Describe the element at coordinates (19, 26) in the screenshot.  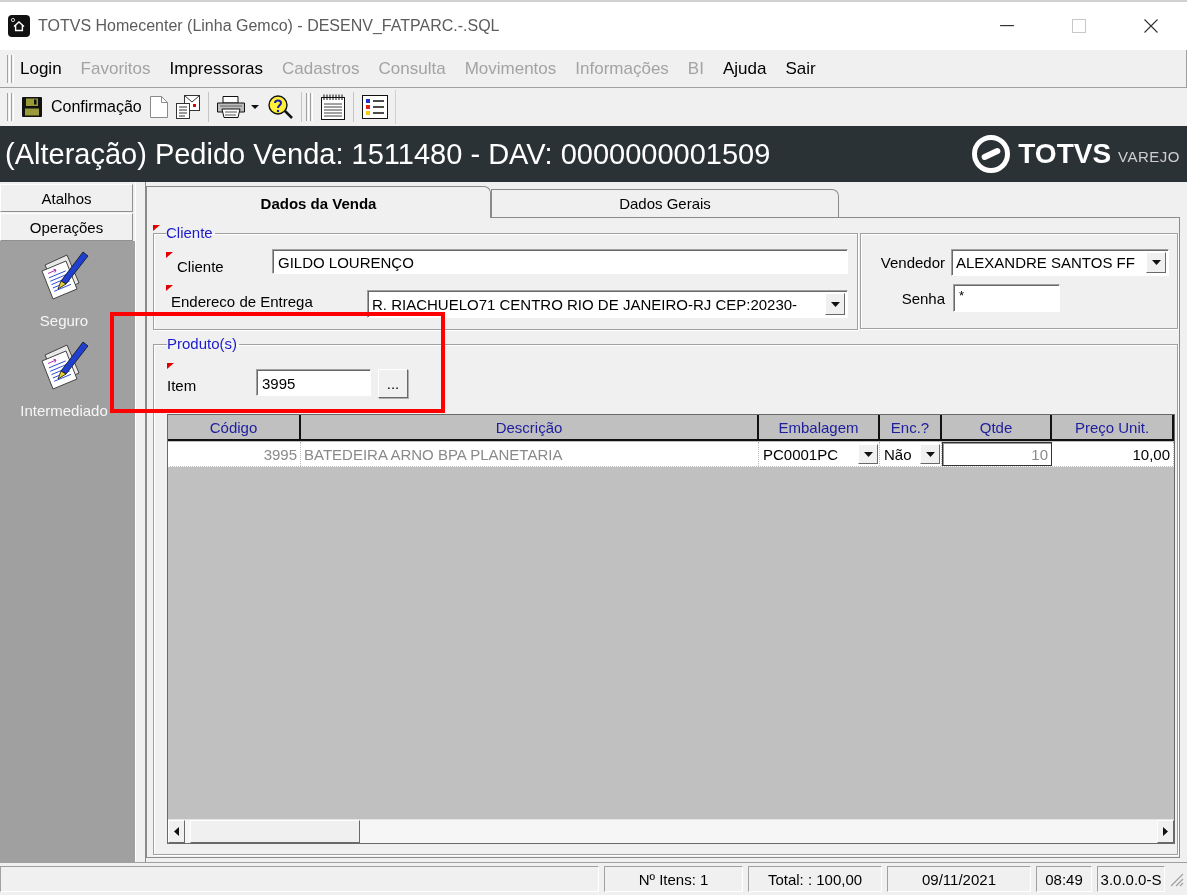
I see `home-icon` at that location.